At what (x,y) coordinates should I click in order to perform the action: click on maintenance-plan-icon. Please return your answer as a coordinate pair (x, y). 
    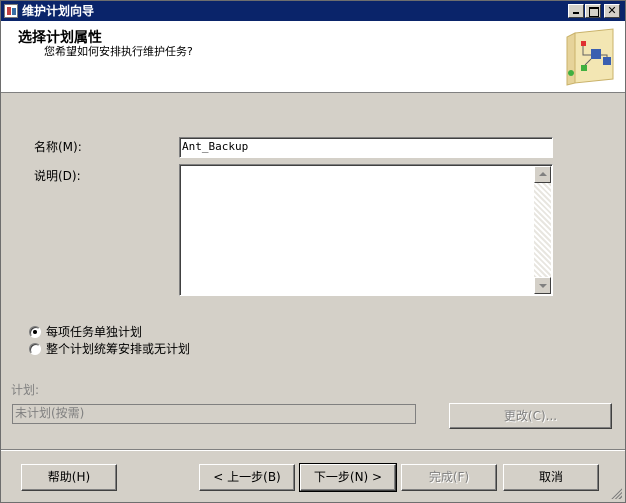
    Looking at the image, I should click on (589, 57).